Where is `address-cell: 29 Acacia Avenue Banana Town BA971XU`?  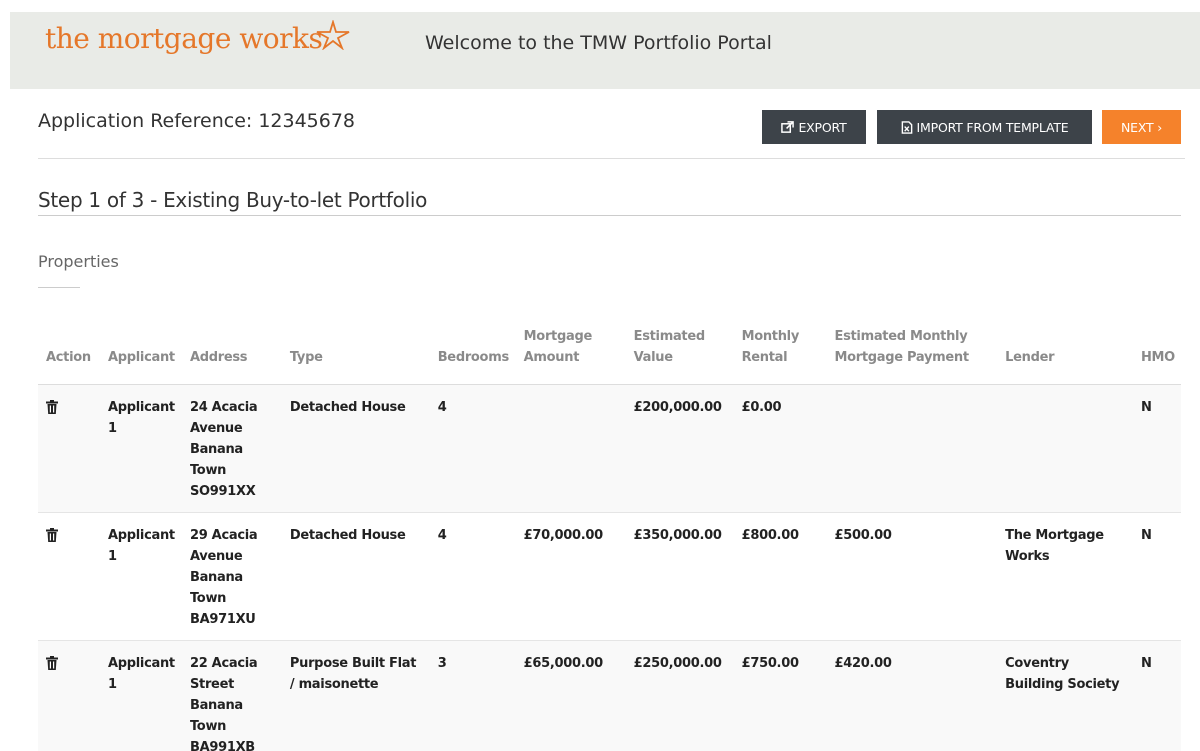
address-cell: 29 Acacia Avenue Banana Town BA971XU is located at coordinates (231, 576).